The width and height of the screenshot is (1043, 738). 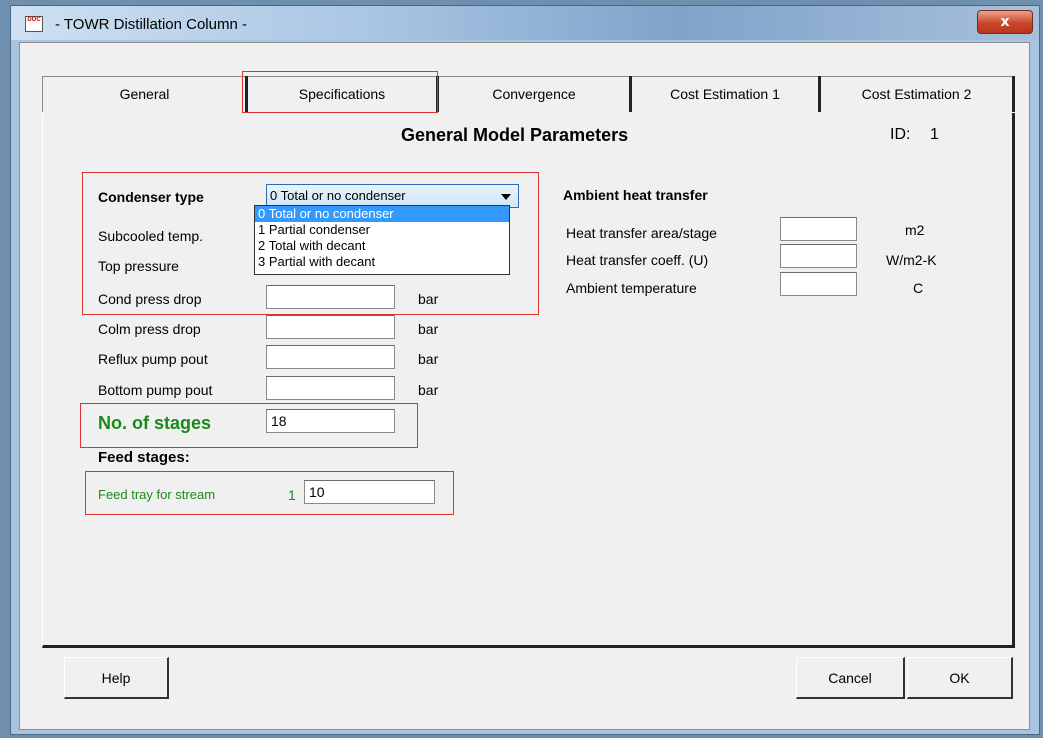 I want to click on heat-transfer-coeff-unit: W/m2-K, so click(x=911, y=260).